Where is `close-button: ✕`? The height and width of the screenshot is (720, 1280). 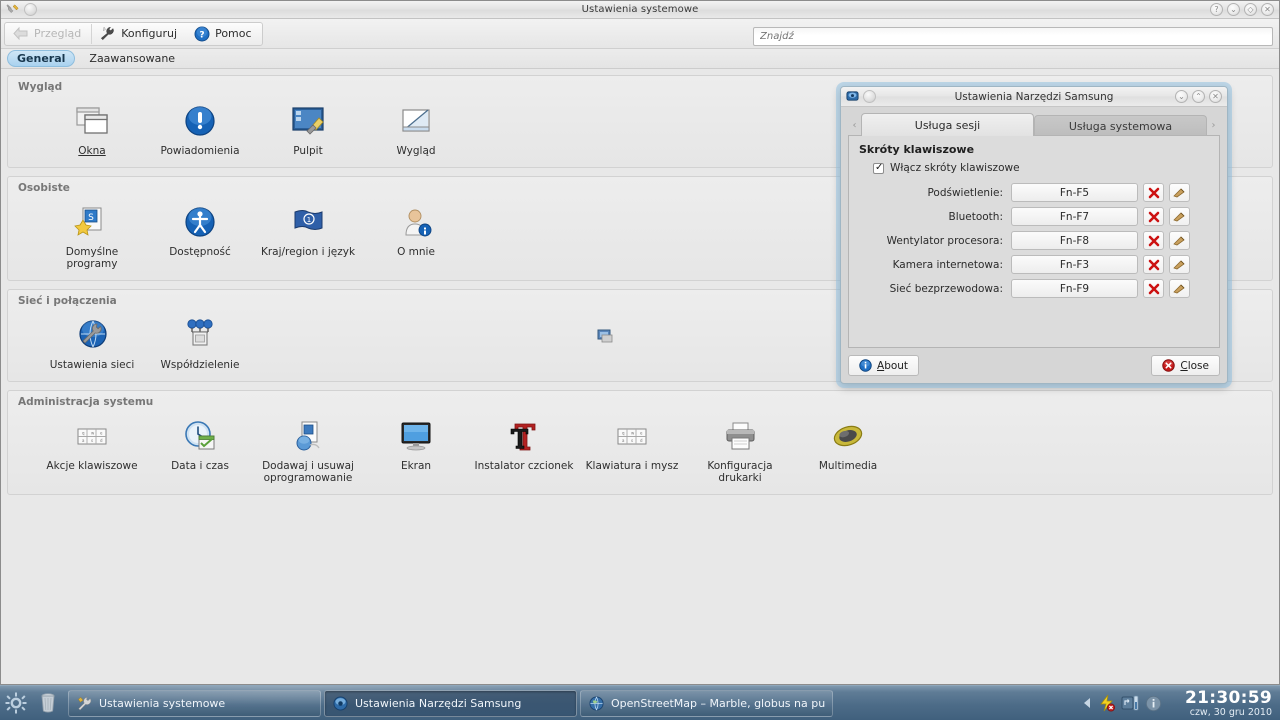 close-button: ✕ is located at coordinates (1267, 9).